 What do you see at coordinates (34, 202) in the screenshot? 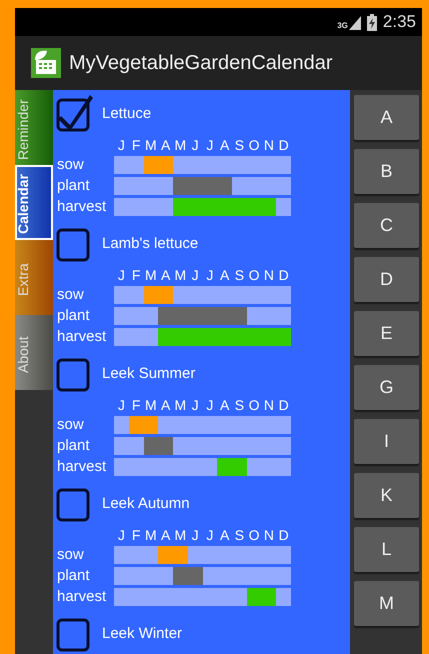
I see `side-tab: Calendar` at bounding box center [34, 202].